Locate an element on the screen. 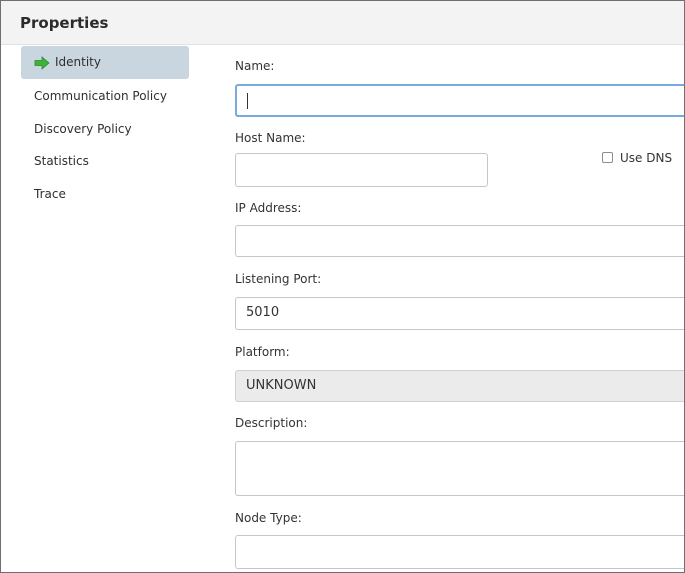  use-dns-label: Use DNS is located at coordinates (646, 158).